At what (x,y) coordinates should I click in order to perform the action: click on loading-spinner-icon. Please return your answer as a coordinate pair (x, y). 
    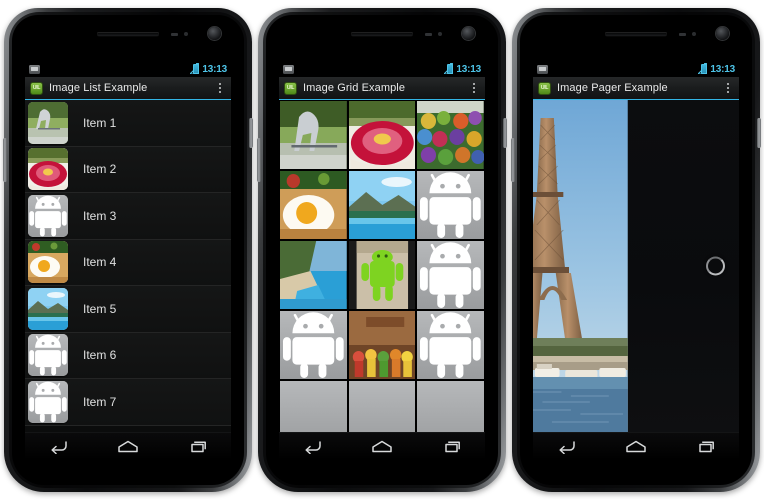
    Looking at the image, I should click on (715, 266).